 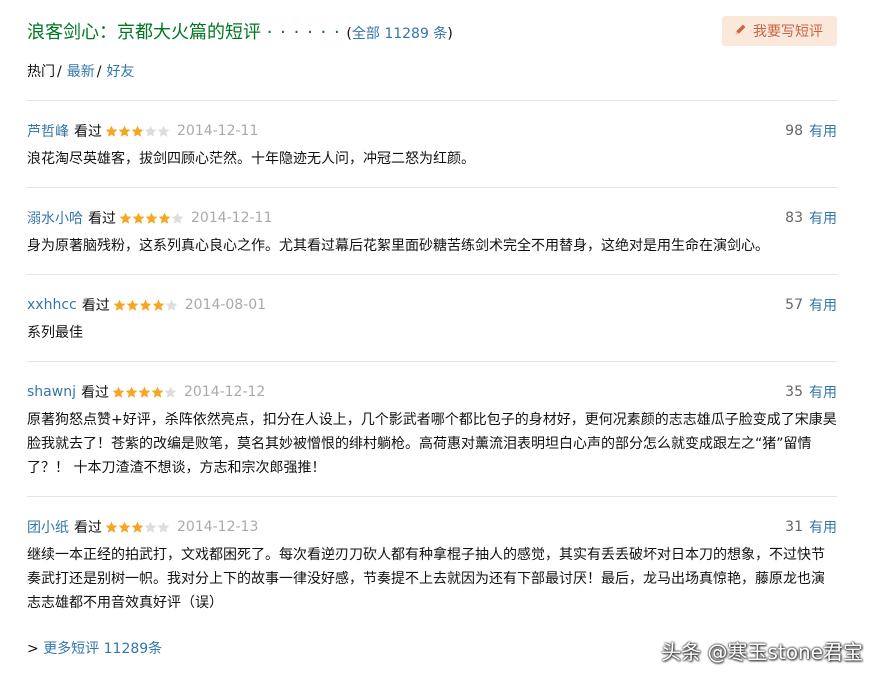 I want to click on filter-hot: 热门, so click(x=41, y=72).